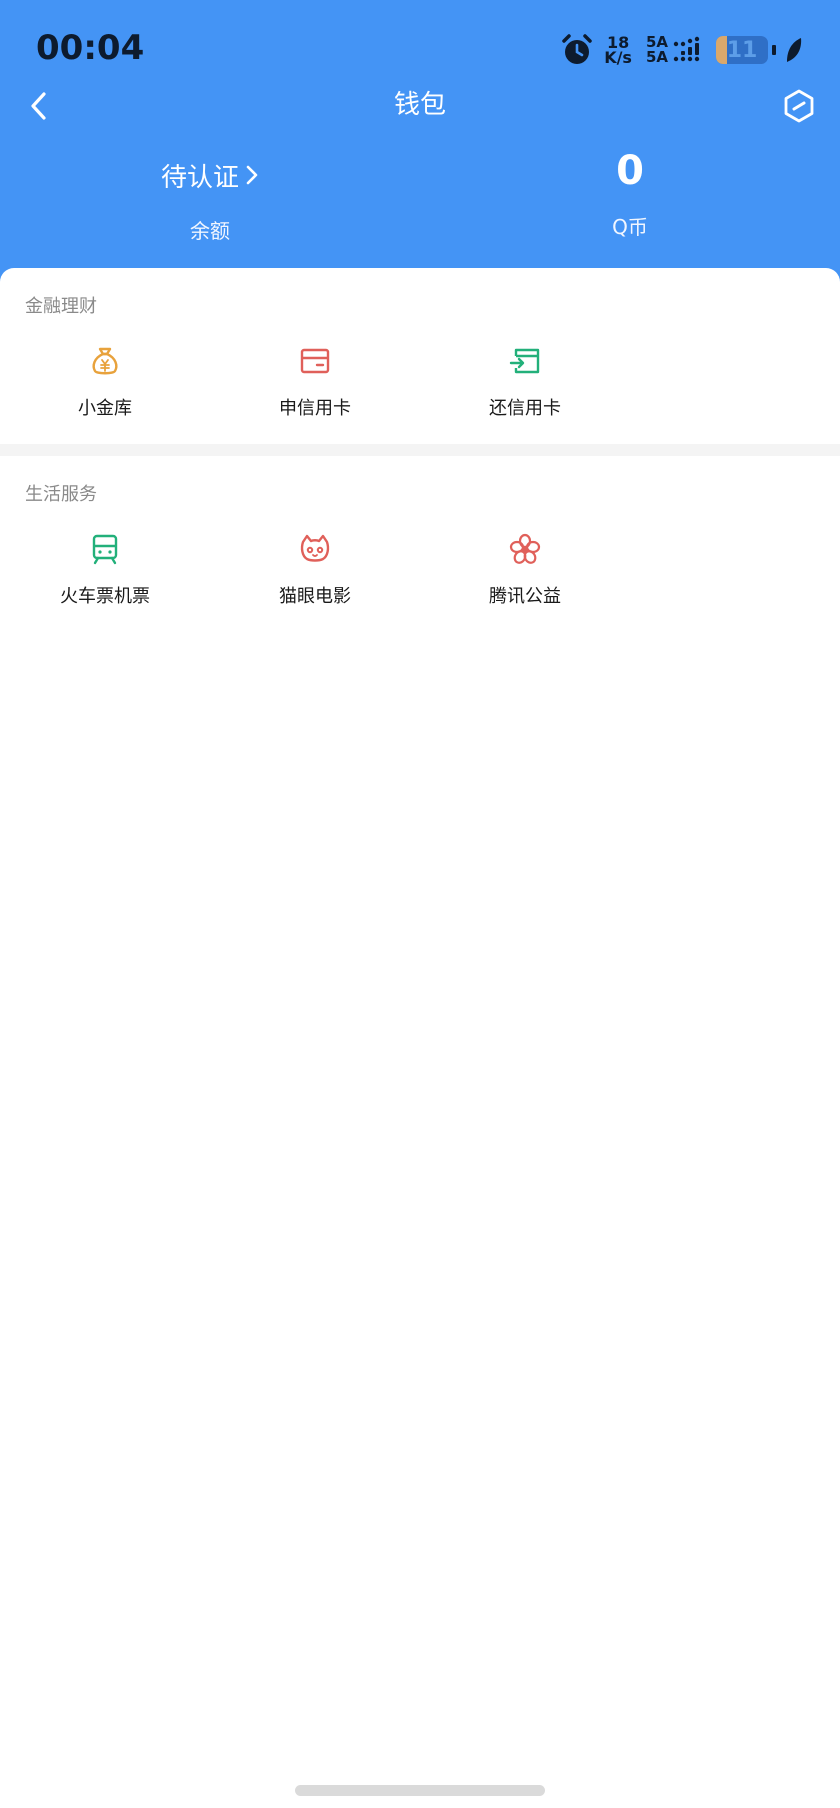 Image resolution: width=840 pixels, height=1808 pixels. Describe the element at coordinates (315, 548) in the screenshot. I see `cat-icon` at that location.